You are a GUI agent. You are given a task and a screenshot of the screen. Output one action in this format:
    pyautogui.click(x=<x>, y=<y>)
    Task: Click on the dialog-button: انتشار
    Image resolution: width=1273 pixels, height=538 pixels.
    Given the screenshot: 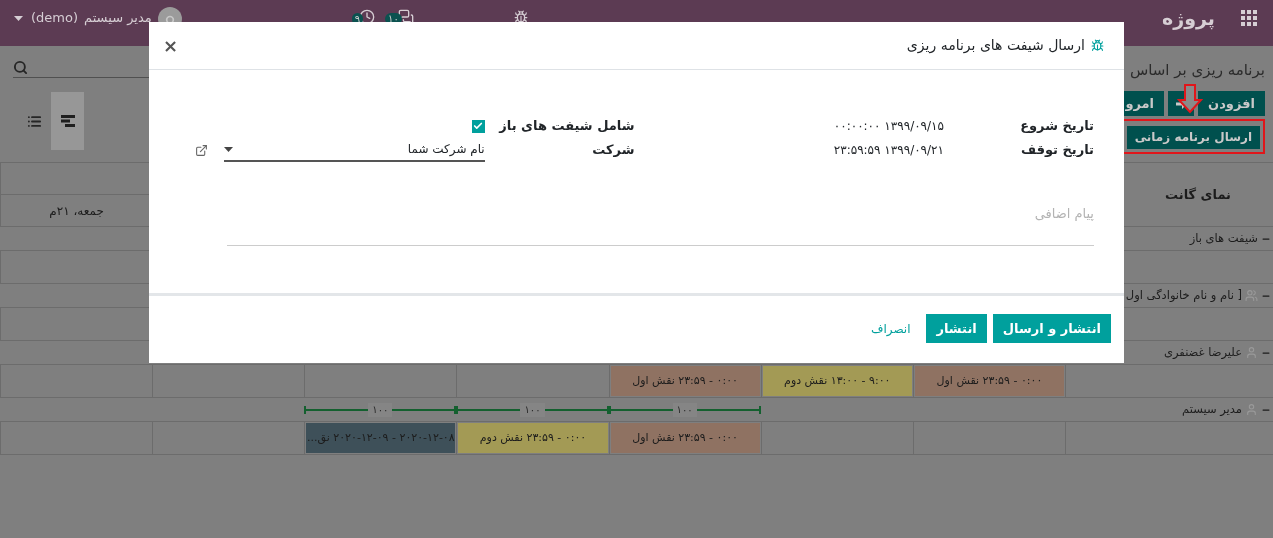 What is the action you would take?
    pyautogui.click(x=956, y=328)
    